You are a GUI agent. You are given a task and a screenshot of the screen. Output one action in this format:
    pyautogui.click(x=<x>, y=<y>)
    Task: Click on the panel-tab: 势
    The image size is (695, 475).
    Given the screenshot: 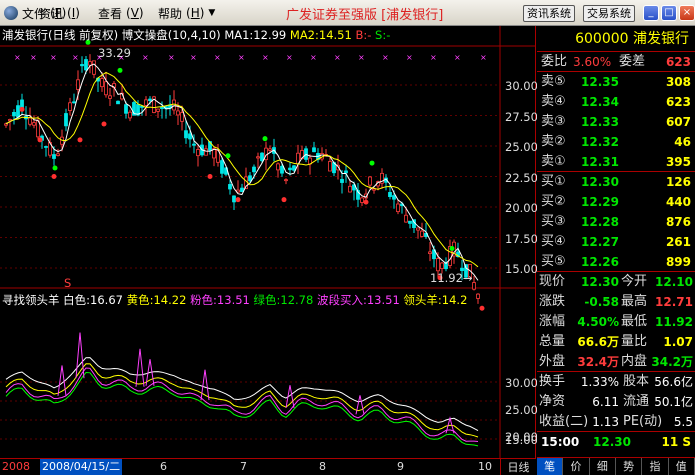 What is the action you would take?
    pyautogui.click(x=629, y=466)
    